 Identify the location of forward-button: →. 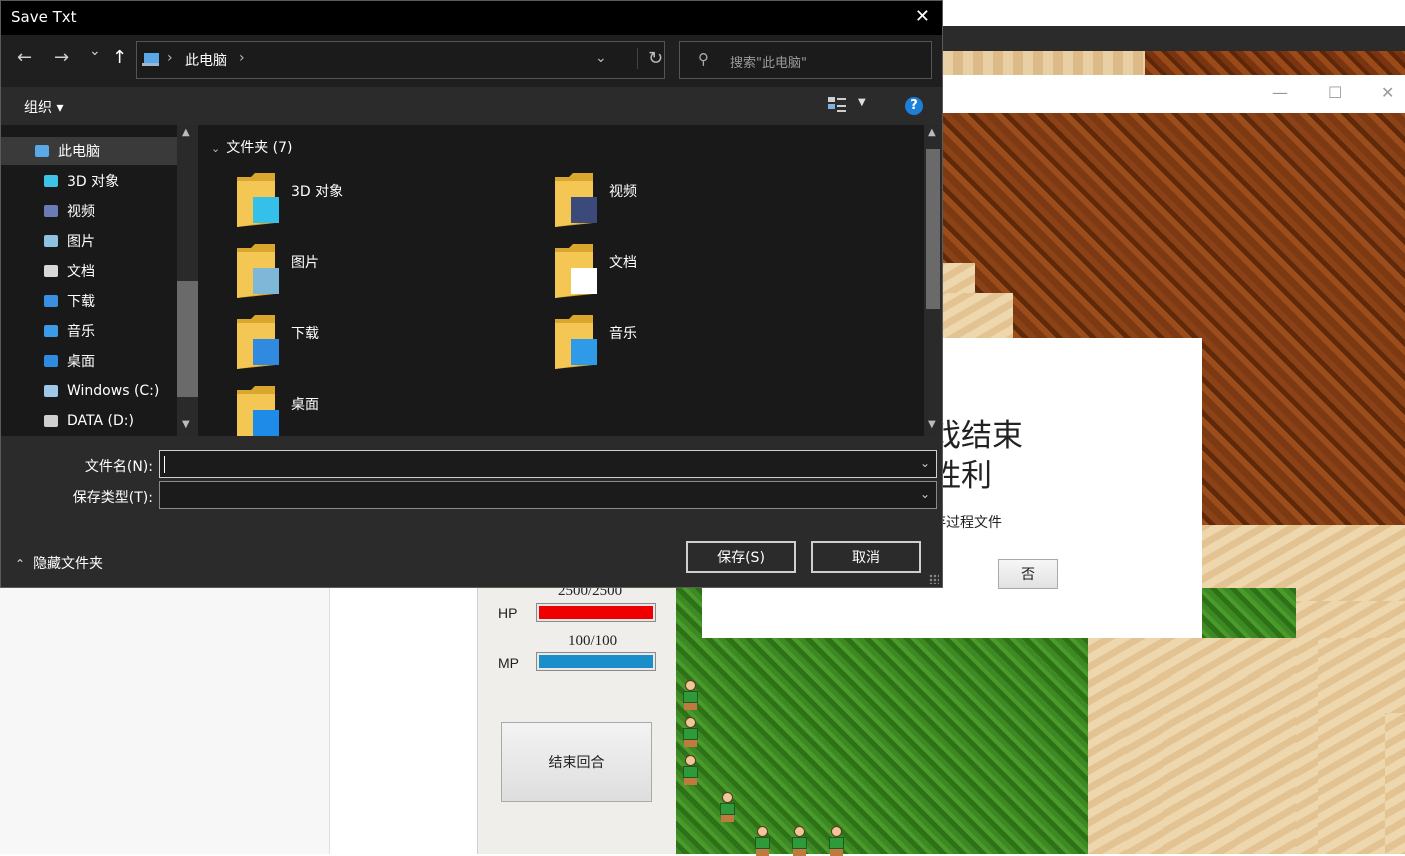
(61, 57).